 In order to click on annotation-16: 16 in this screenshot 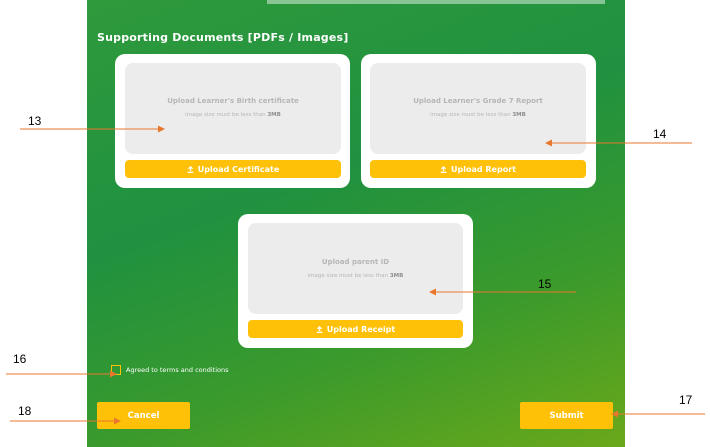, I will do `click(20, 359)`.